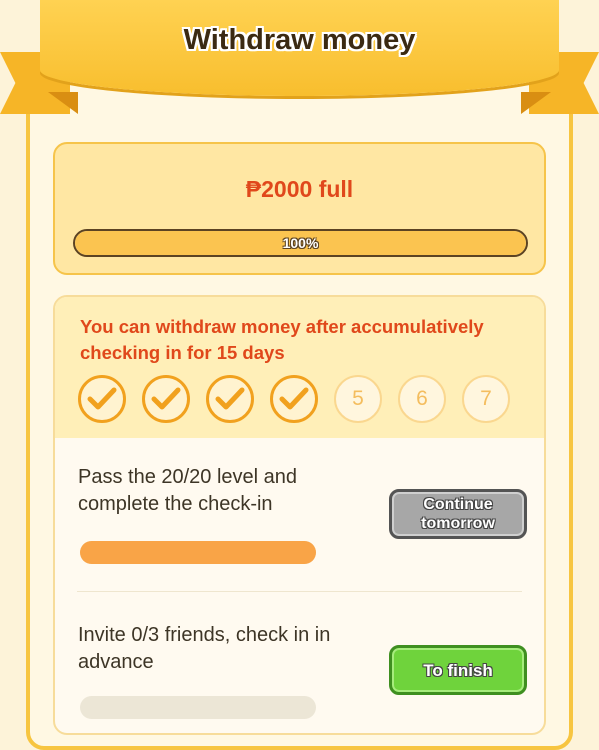  What do you see at coordinates (486, 399) in the screenshot?
I see `checkin-day-7: 7` at bounding box center [486, 399].